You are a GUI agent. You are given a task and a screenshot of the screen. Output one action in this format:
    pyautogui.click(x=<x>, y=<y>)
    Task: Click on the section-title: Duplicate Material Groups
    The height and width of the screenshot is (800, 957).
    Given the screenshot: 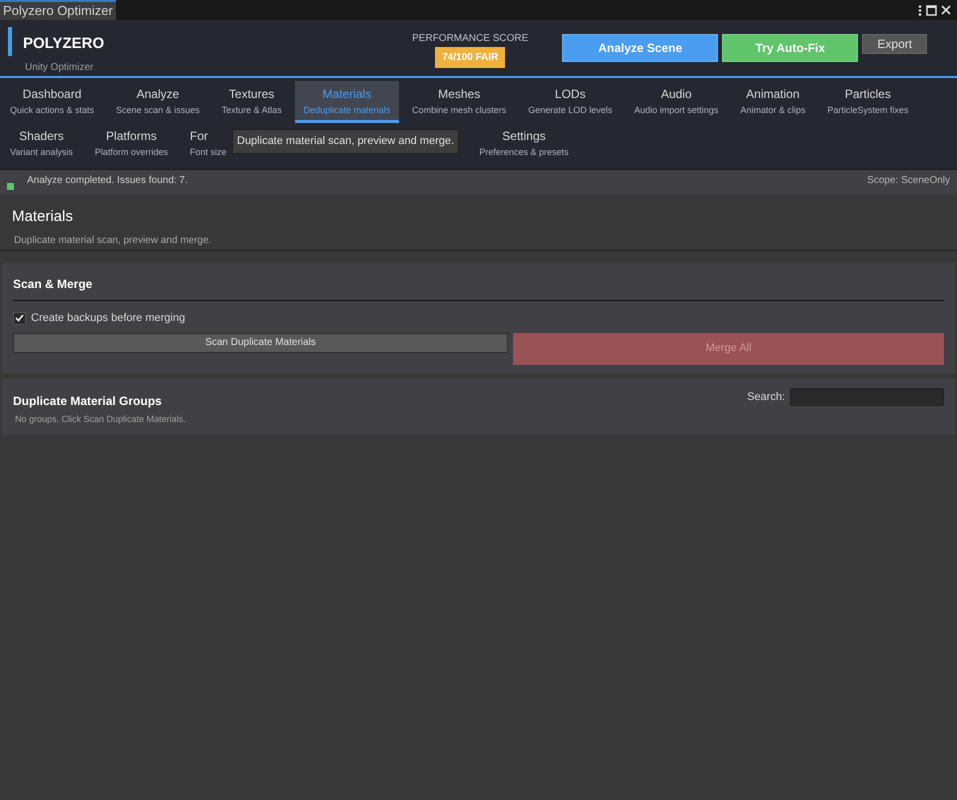 What is the action you would take?
    pyautogui.click(x=88, y=401)
    